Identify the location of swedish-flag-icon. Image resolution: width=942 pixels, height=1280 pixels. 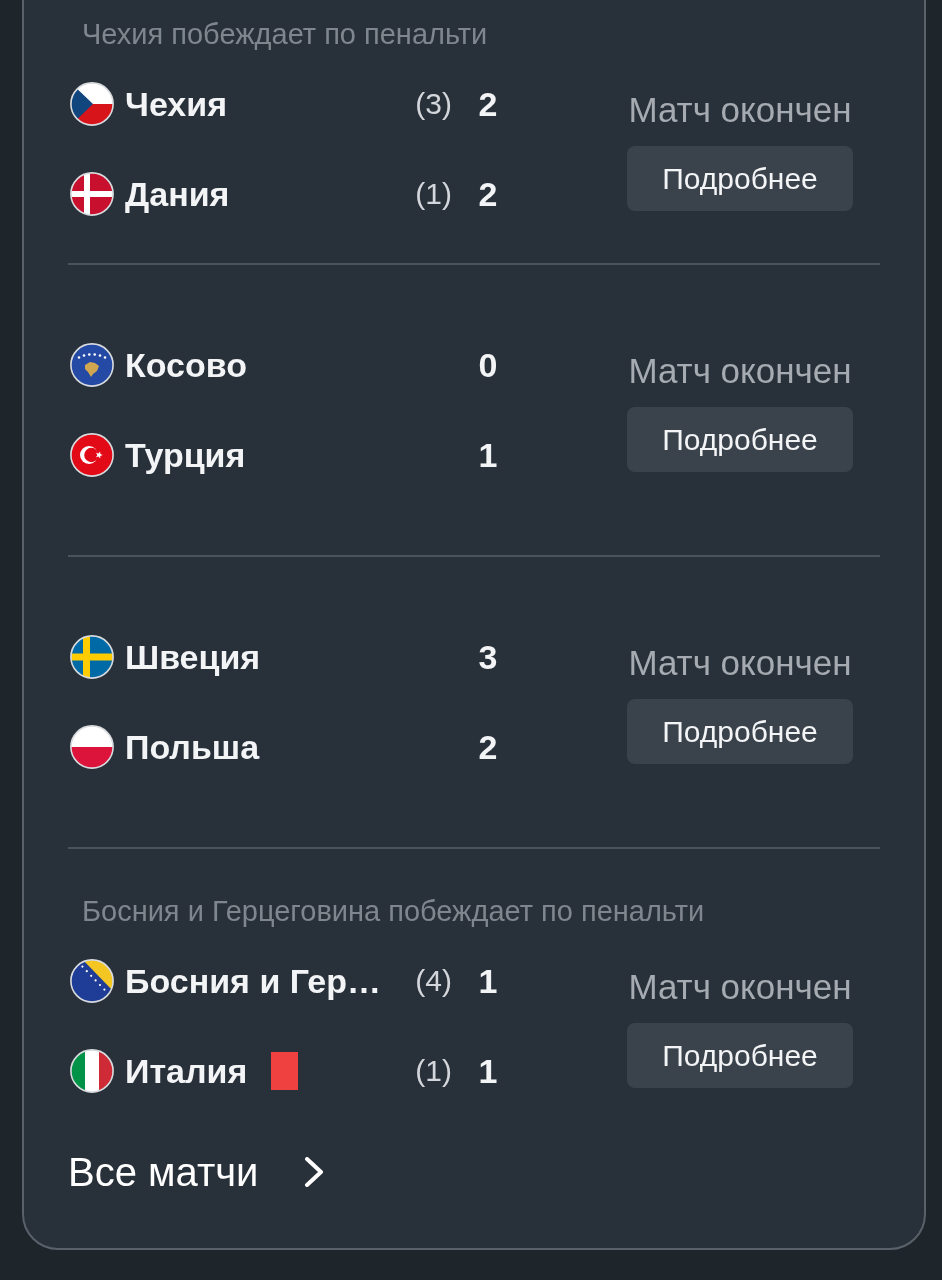
(92, 657).